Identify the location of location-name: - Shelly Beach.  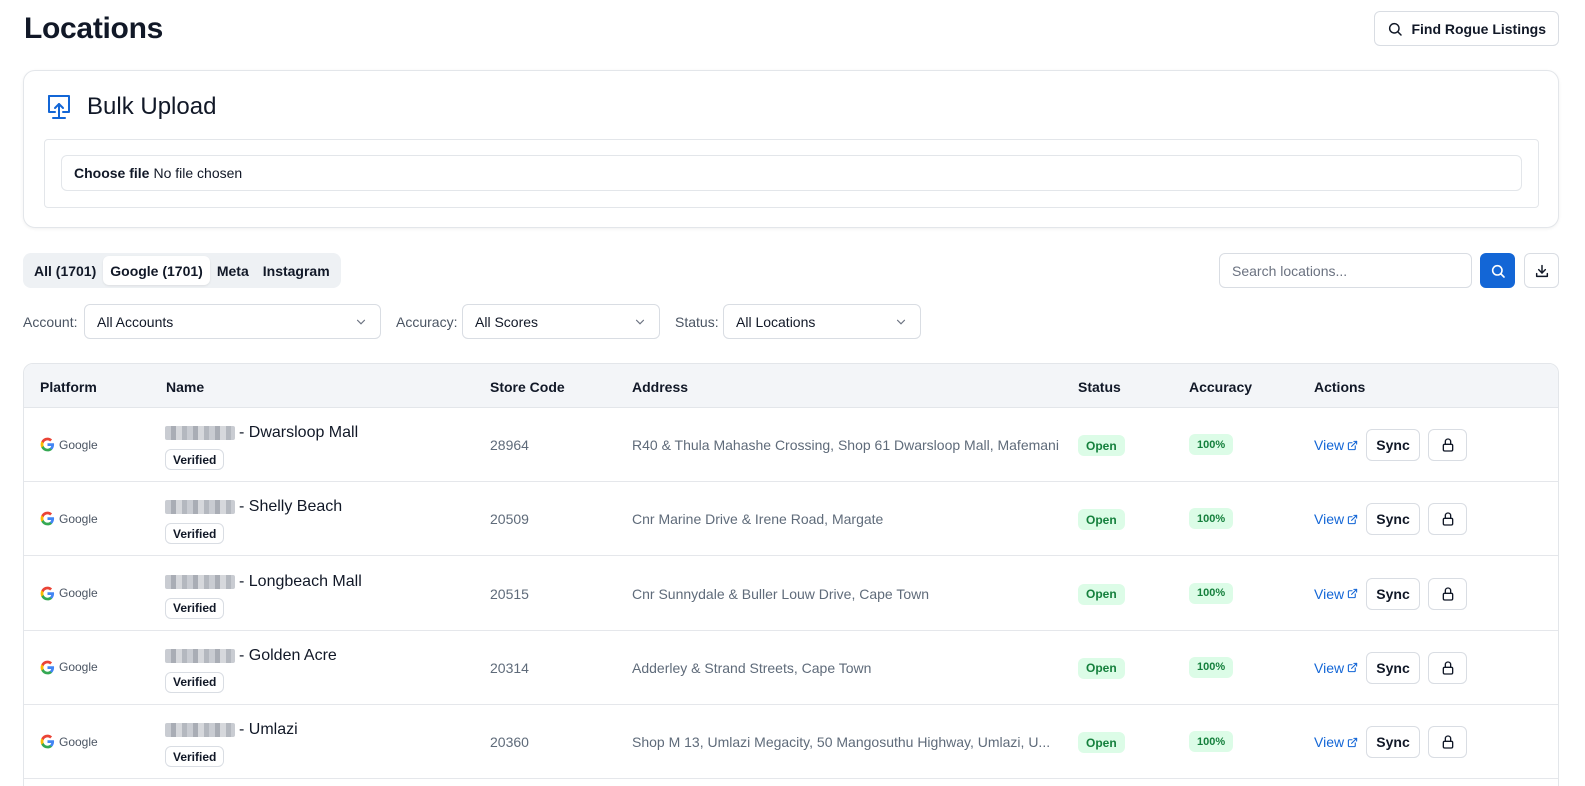
(253, 507).